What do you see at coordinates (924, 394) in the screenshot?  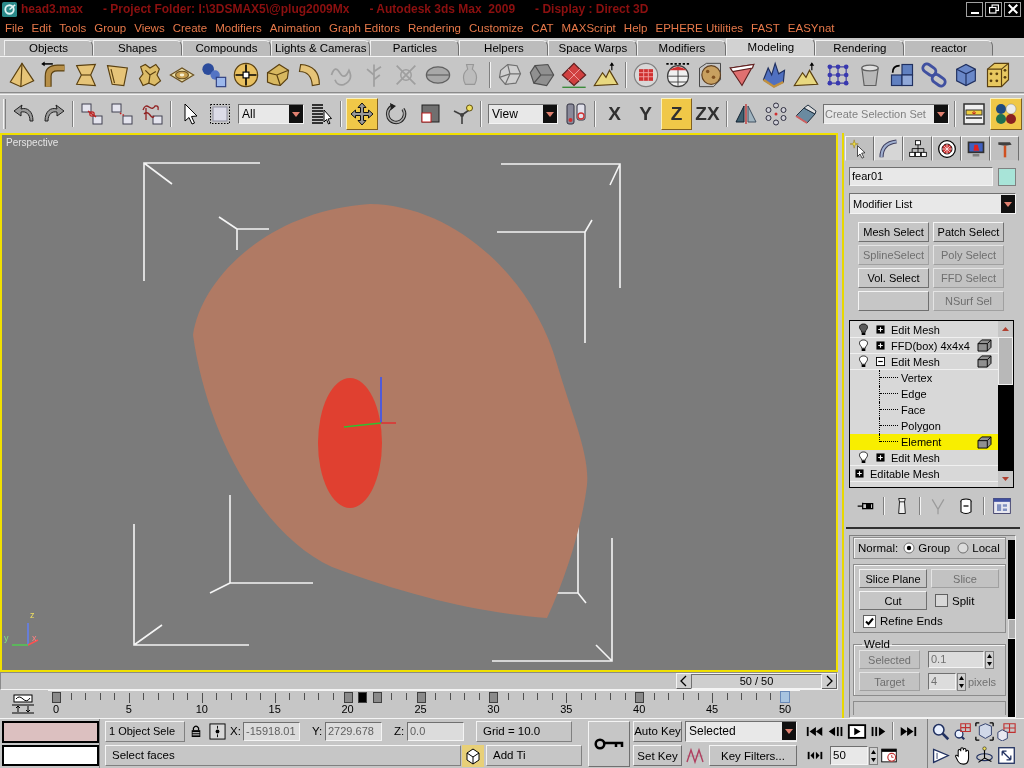 I see `stack-item: Edge` at bounding box center [924, 394].